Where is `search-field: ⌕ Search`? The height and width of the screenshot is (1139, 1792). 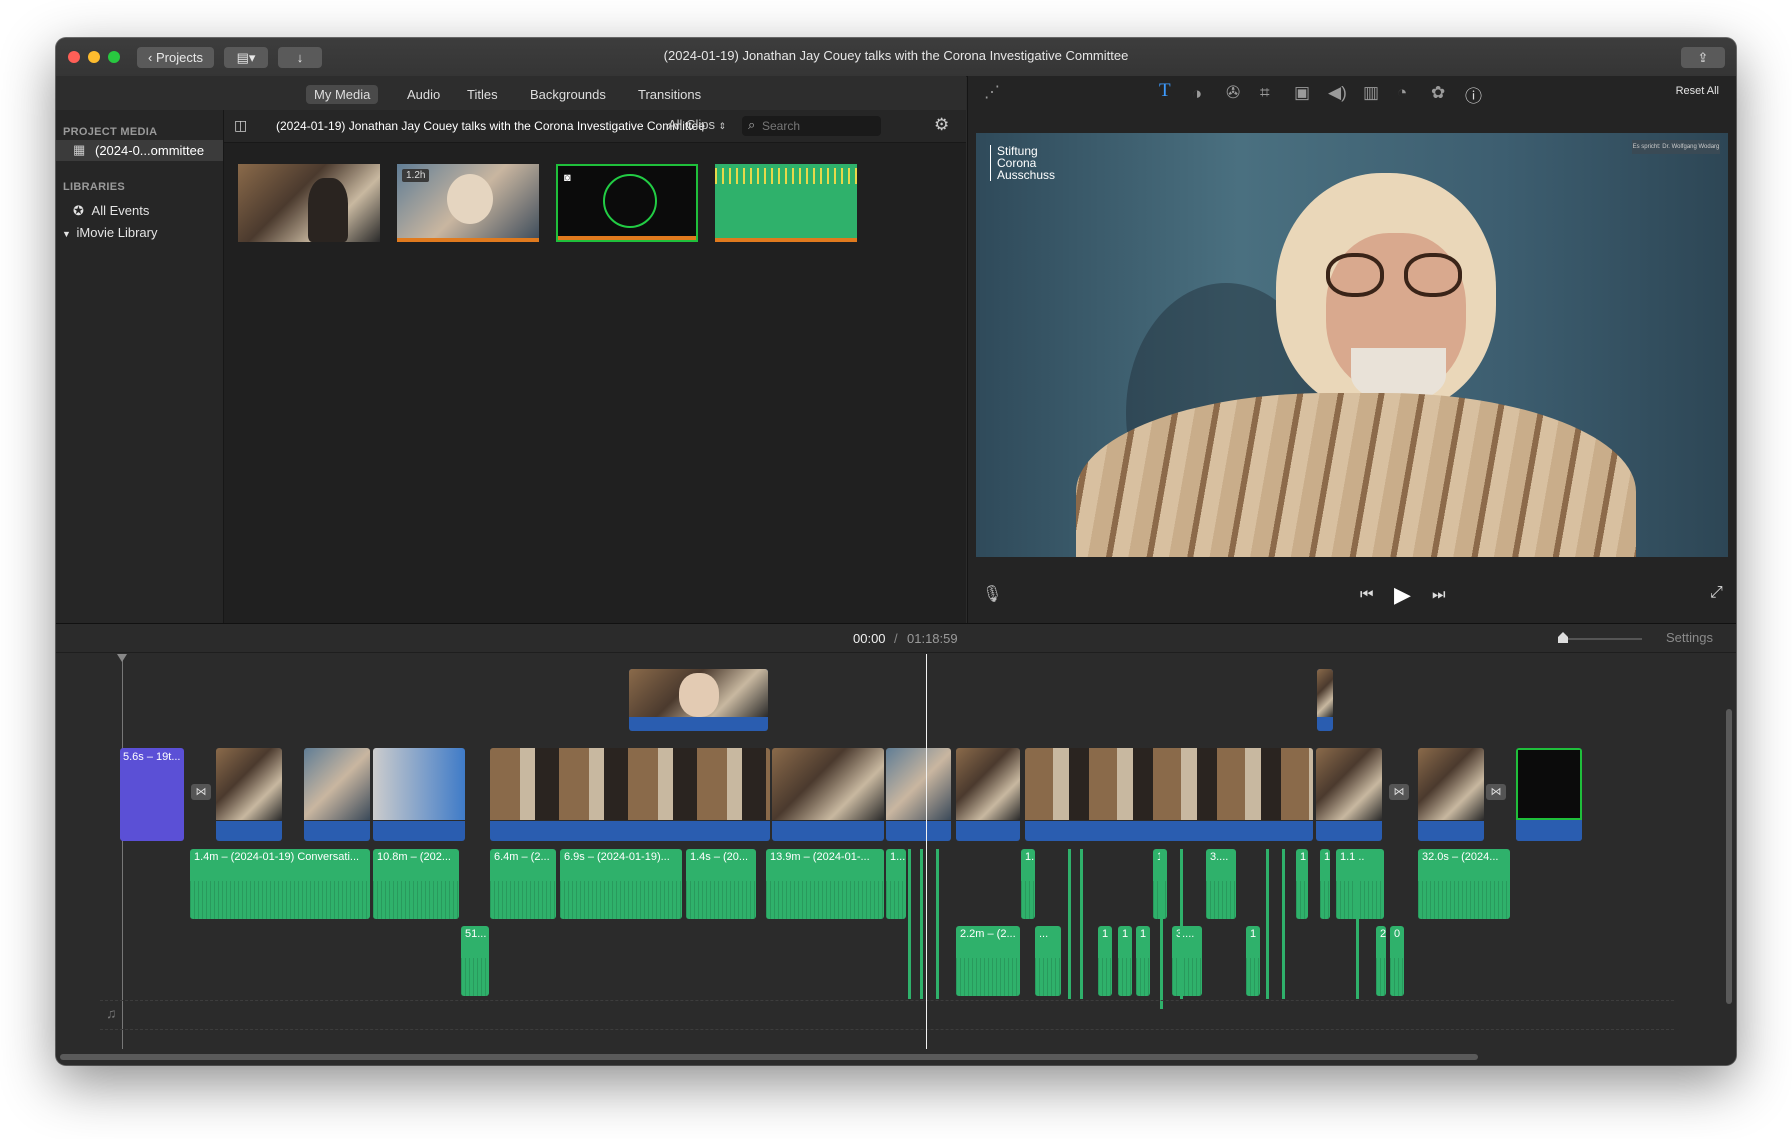
search-field: ⌕ Search is located at coordinates (811, 126).